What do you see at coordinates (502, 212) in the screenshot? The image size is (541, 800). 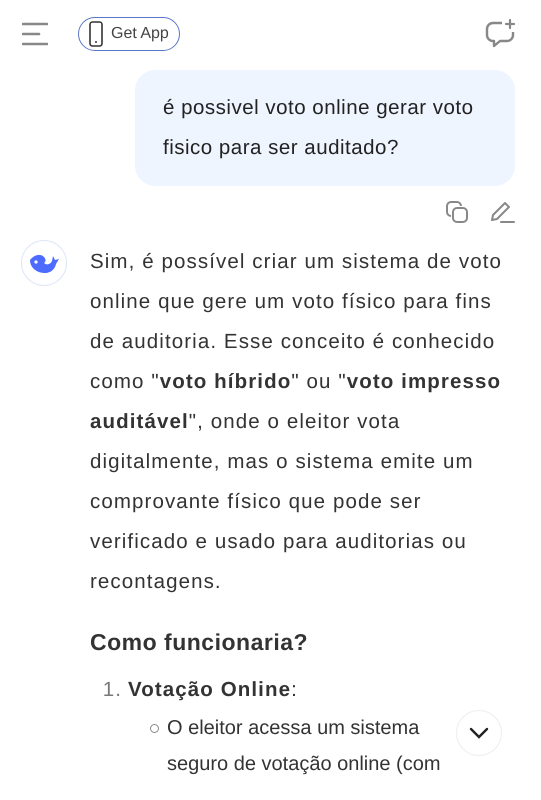 I see `edit-icon` at bounding box center [502, 212].